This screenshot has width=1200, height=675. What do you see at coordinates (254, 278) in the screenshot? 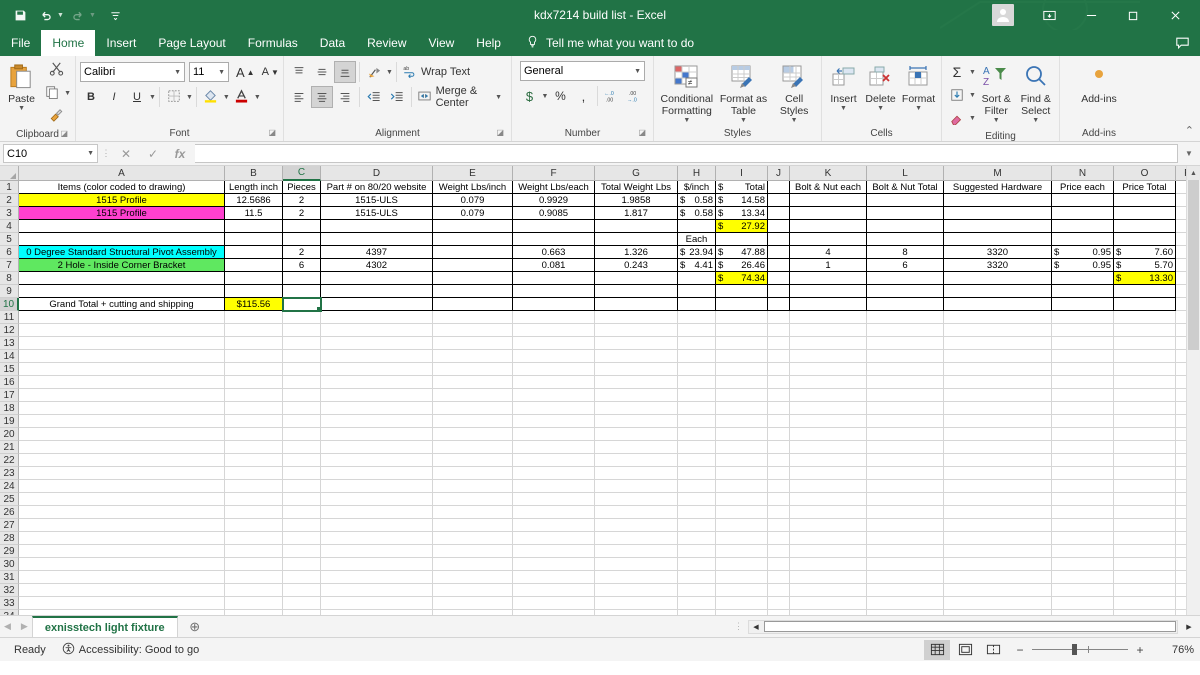
I see `cell-B8` at bounding box center [254, 278].